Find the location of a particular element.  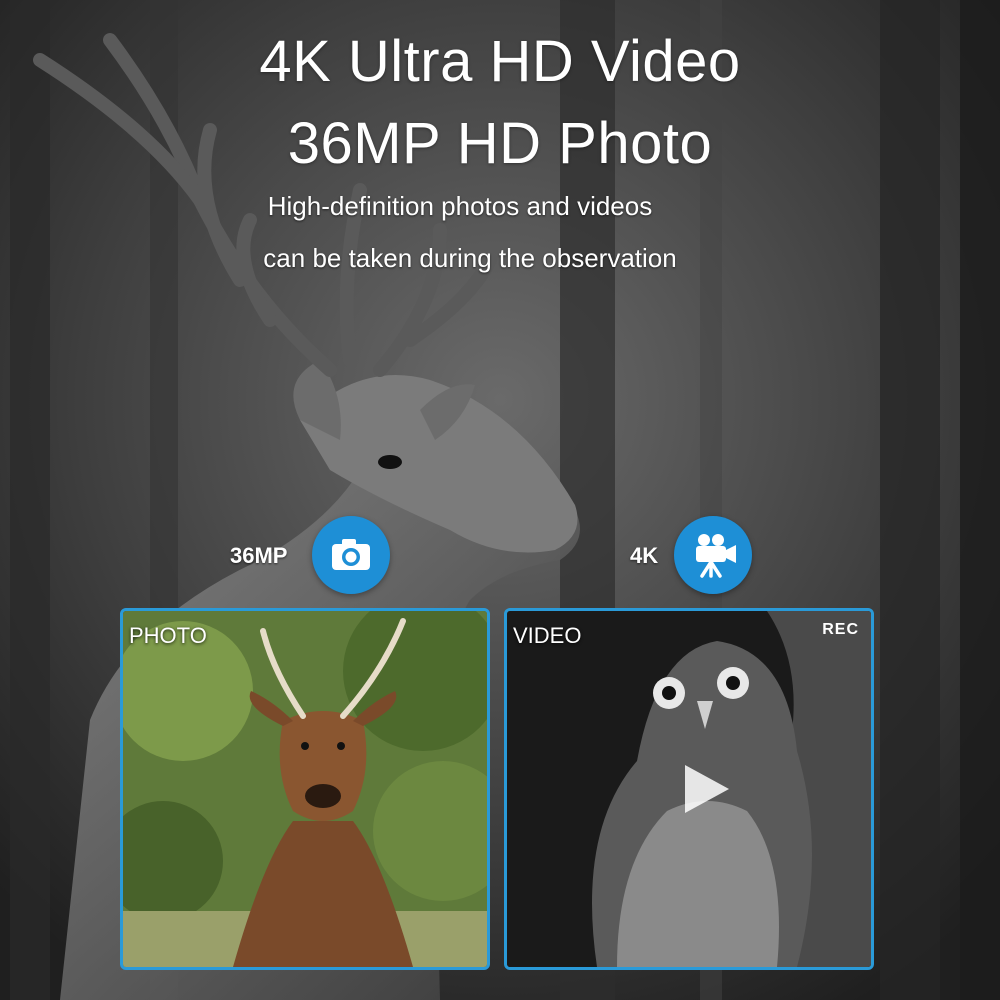

photo-spec-label: 36MP is located at coordinates (259, 555).